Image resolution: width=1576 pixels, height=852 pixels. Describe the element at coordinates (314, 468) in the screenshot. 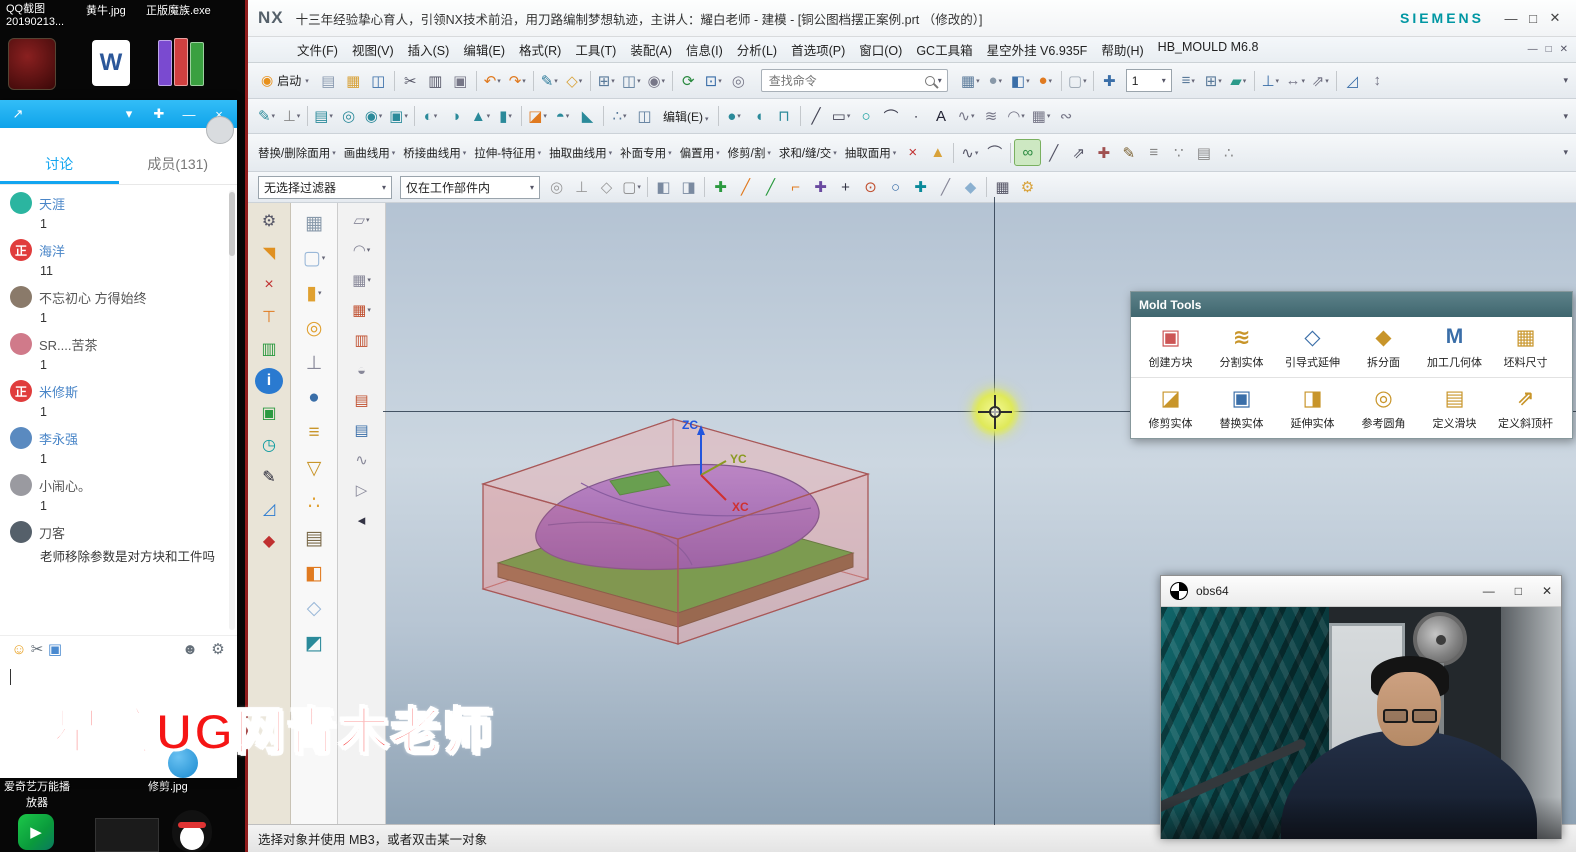

I see `funnel-icon: ▽` at that location.